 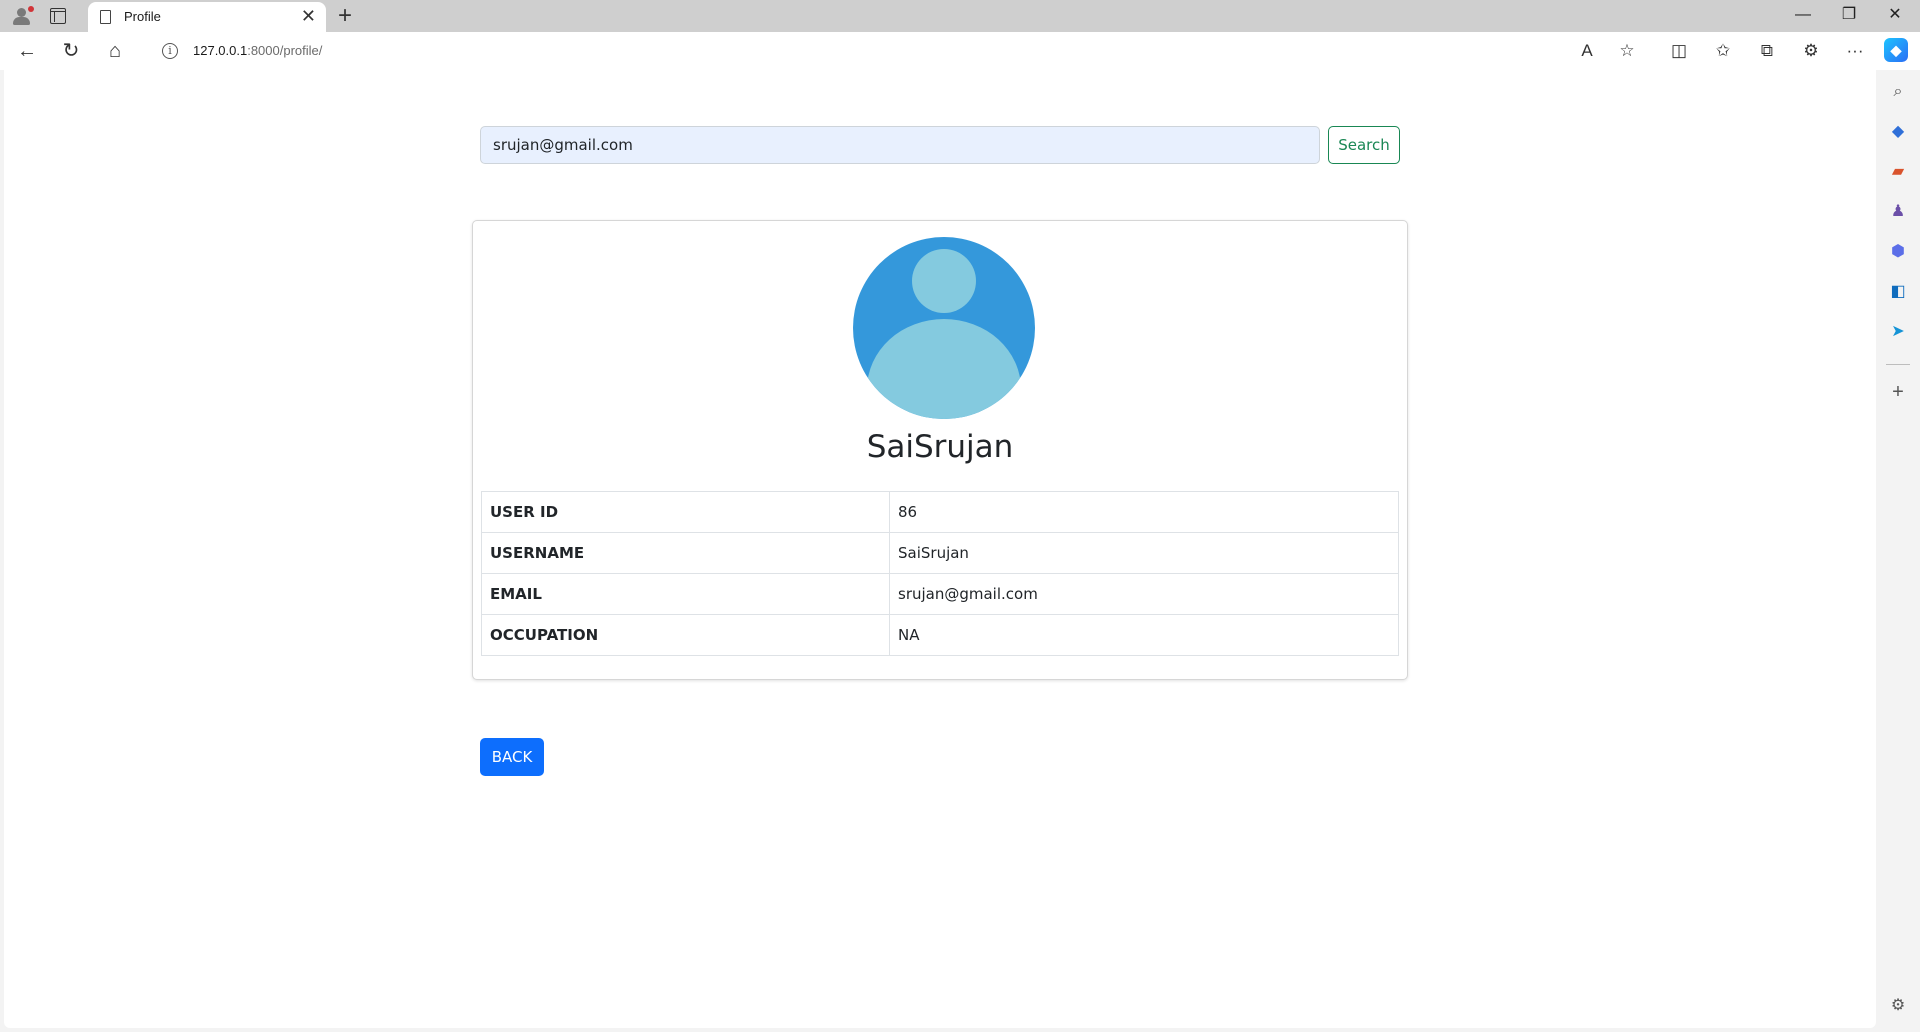 I want to click on field-label: USERNAME, so click(x=685, y=553).